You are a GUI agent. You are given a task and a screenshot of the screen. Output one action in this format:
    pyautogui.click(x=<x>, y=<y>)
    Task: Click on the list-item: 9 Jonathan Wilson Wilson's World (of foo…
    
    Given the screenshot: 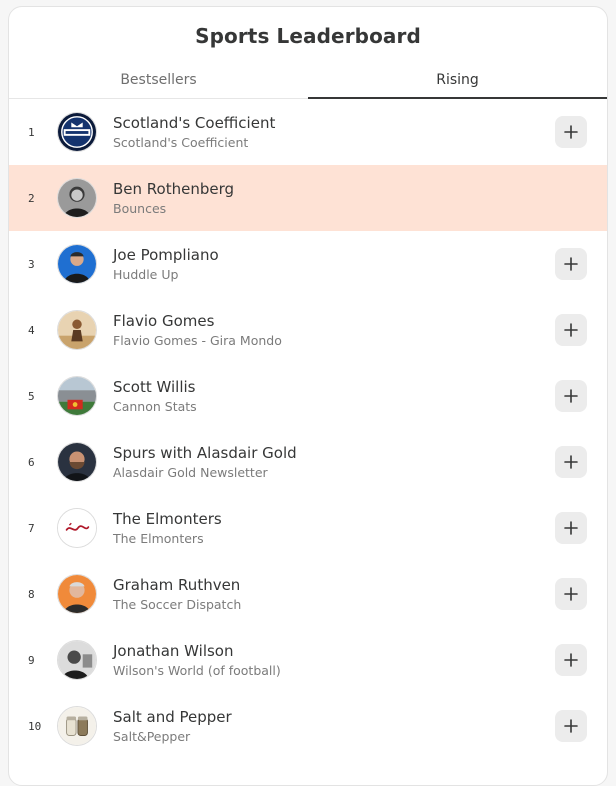 What is the action you would take?
    pyautogui.click(x=308, y=660)
    